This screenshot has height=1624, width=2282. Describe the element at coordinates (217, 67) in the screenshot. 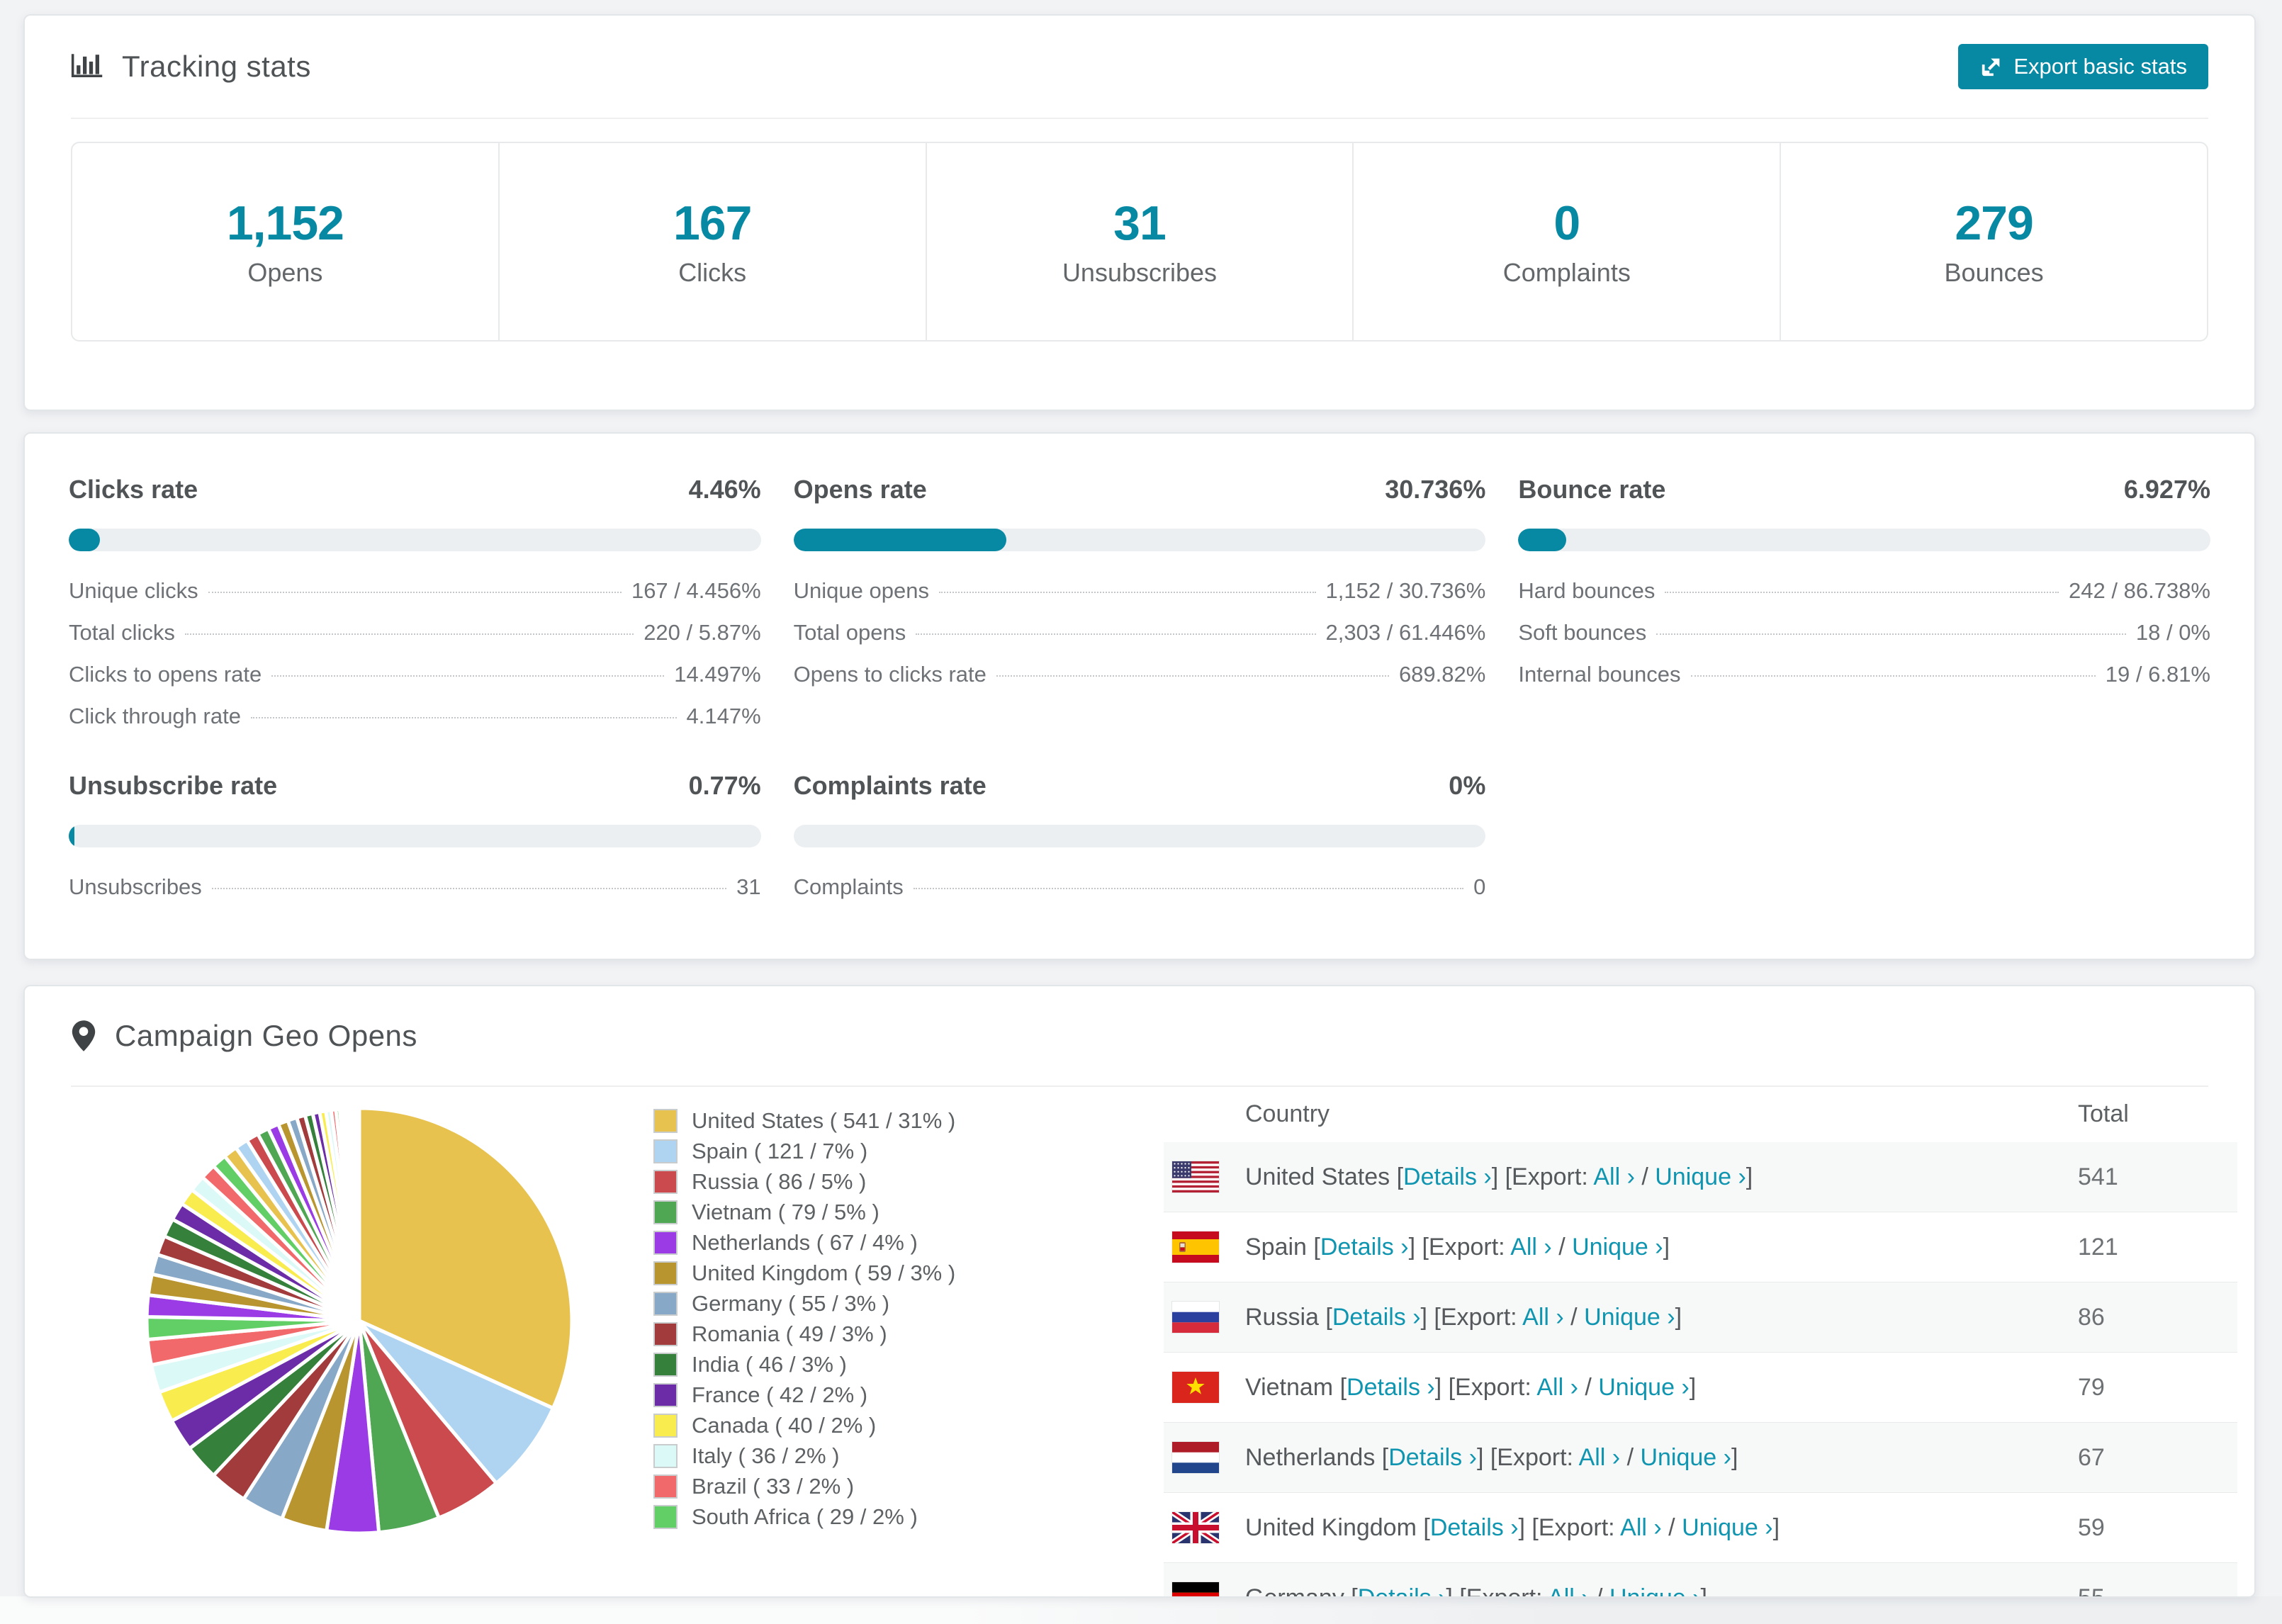

I see `page-title: Tracking stats` at that location.